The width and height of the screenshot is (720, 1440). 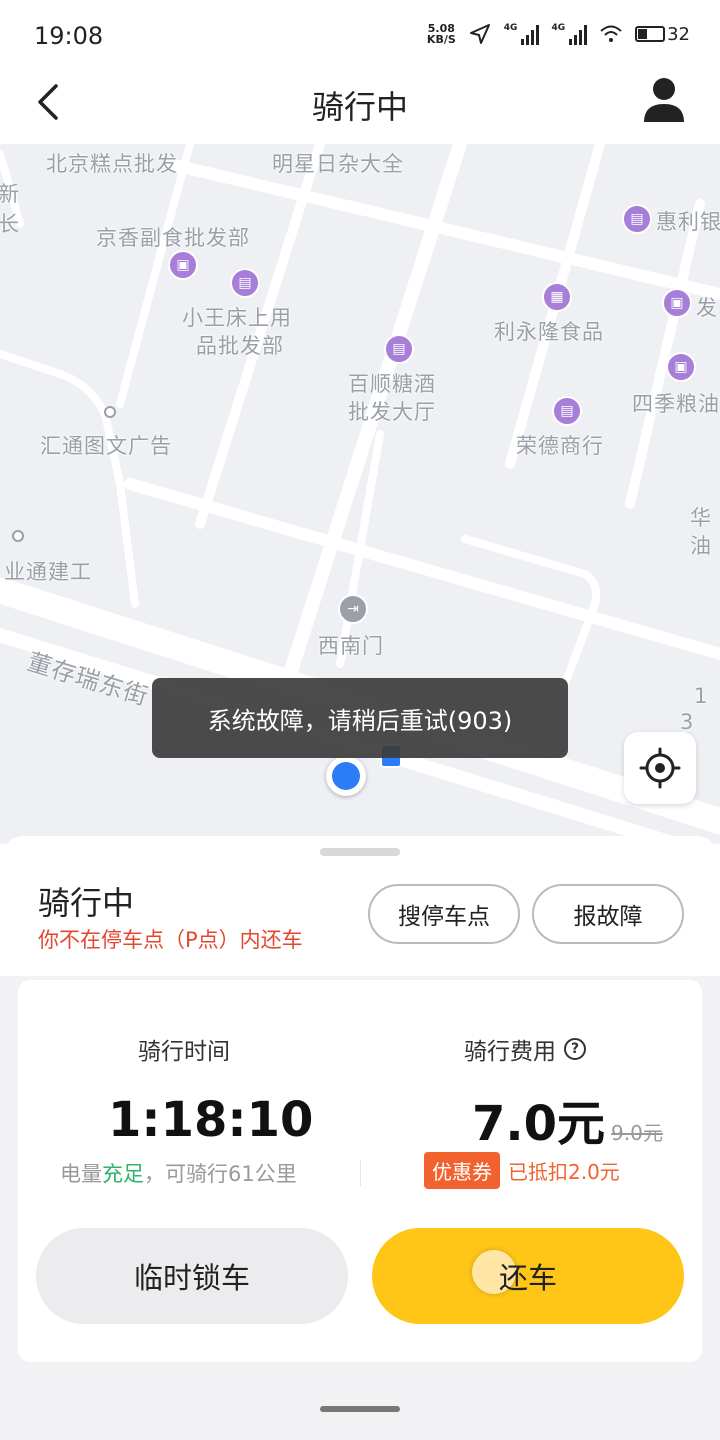 I want to click on signal-label: 4G, so click(x=510, y=28).